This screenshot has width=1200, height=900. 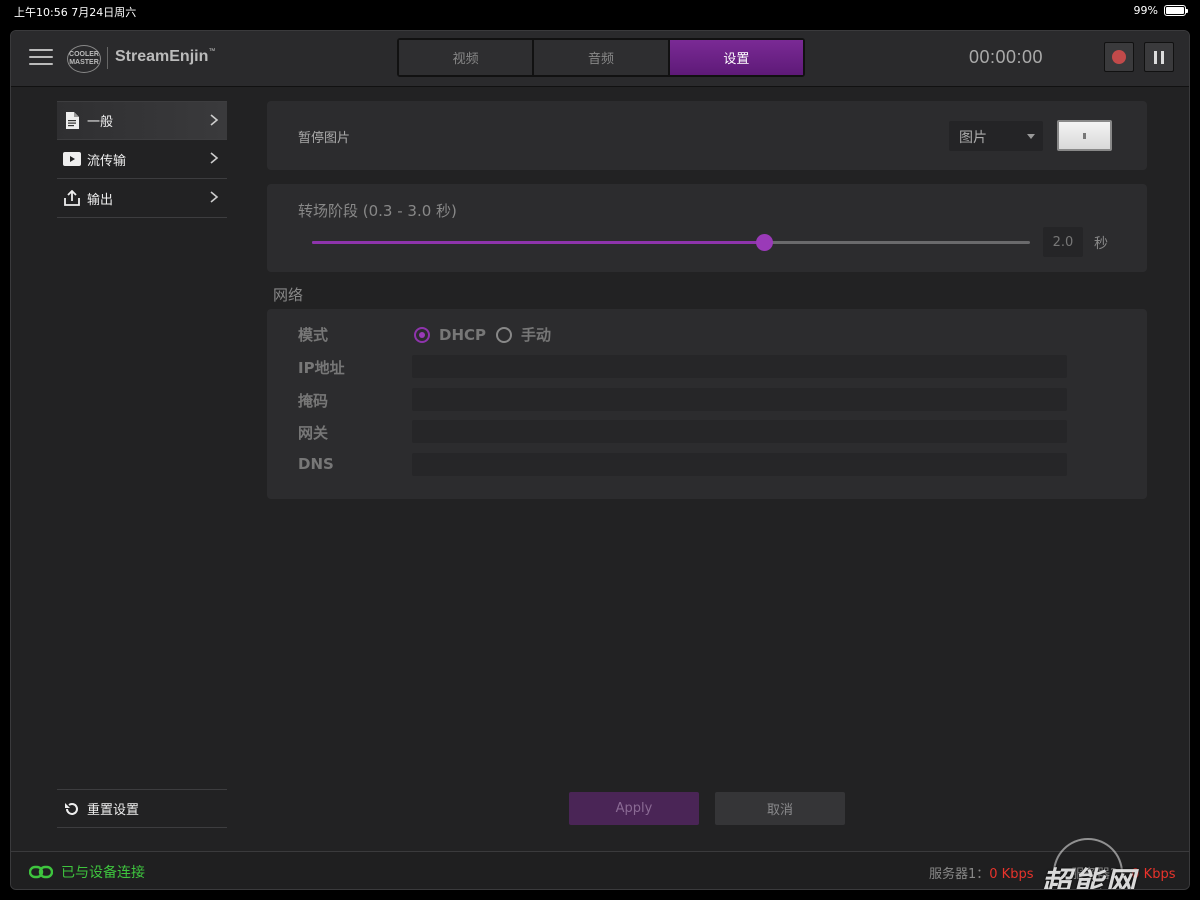 I want to click on main-tabs: 视频 音频 设置, so click(x=601, y=57).